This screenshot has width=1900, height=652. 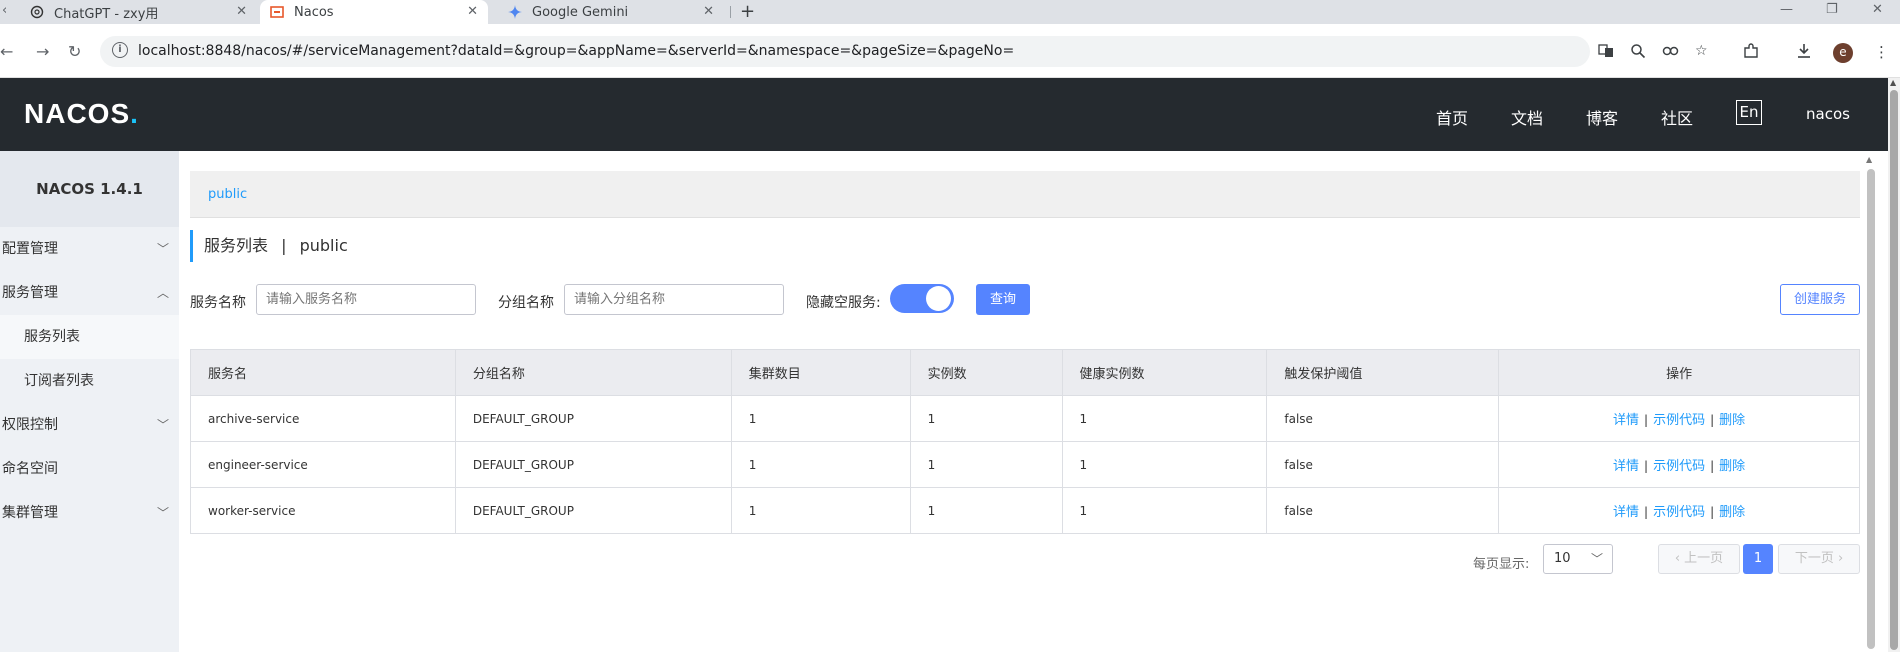 I want to click on hide-empty-toggle, so click(x=922, y=298).